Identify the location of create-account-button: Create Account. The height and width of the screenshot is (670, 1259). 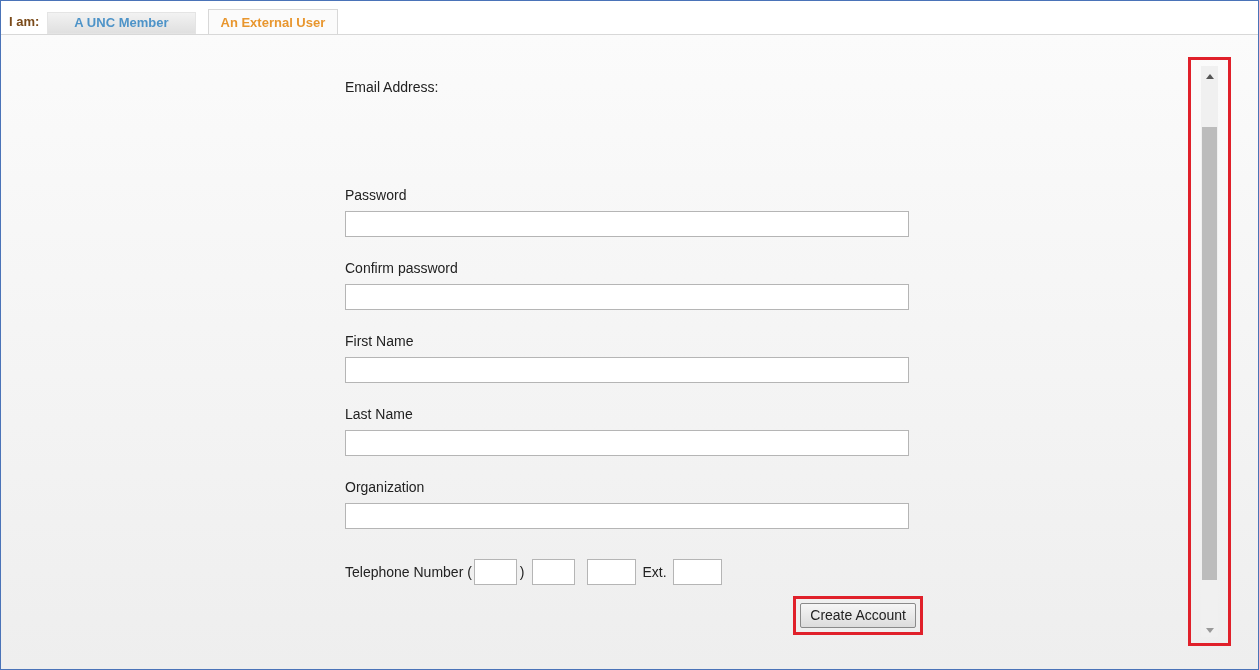
(858, 615).